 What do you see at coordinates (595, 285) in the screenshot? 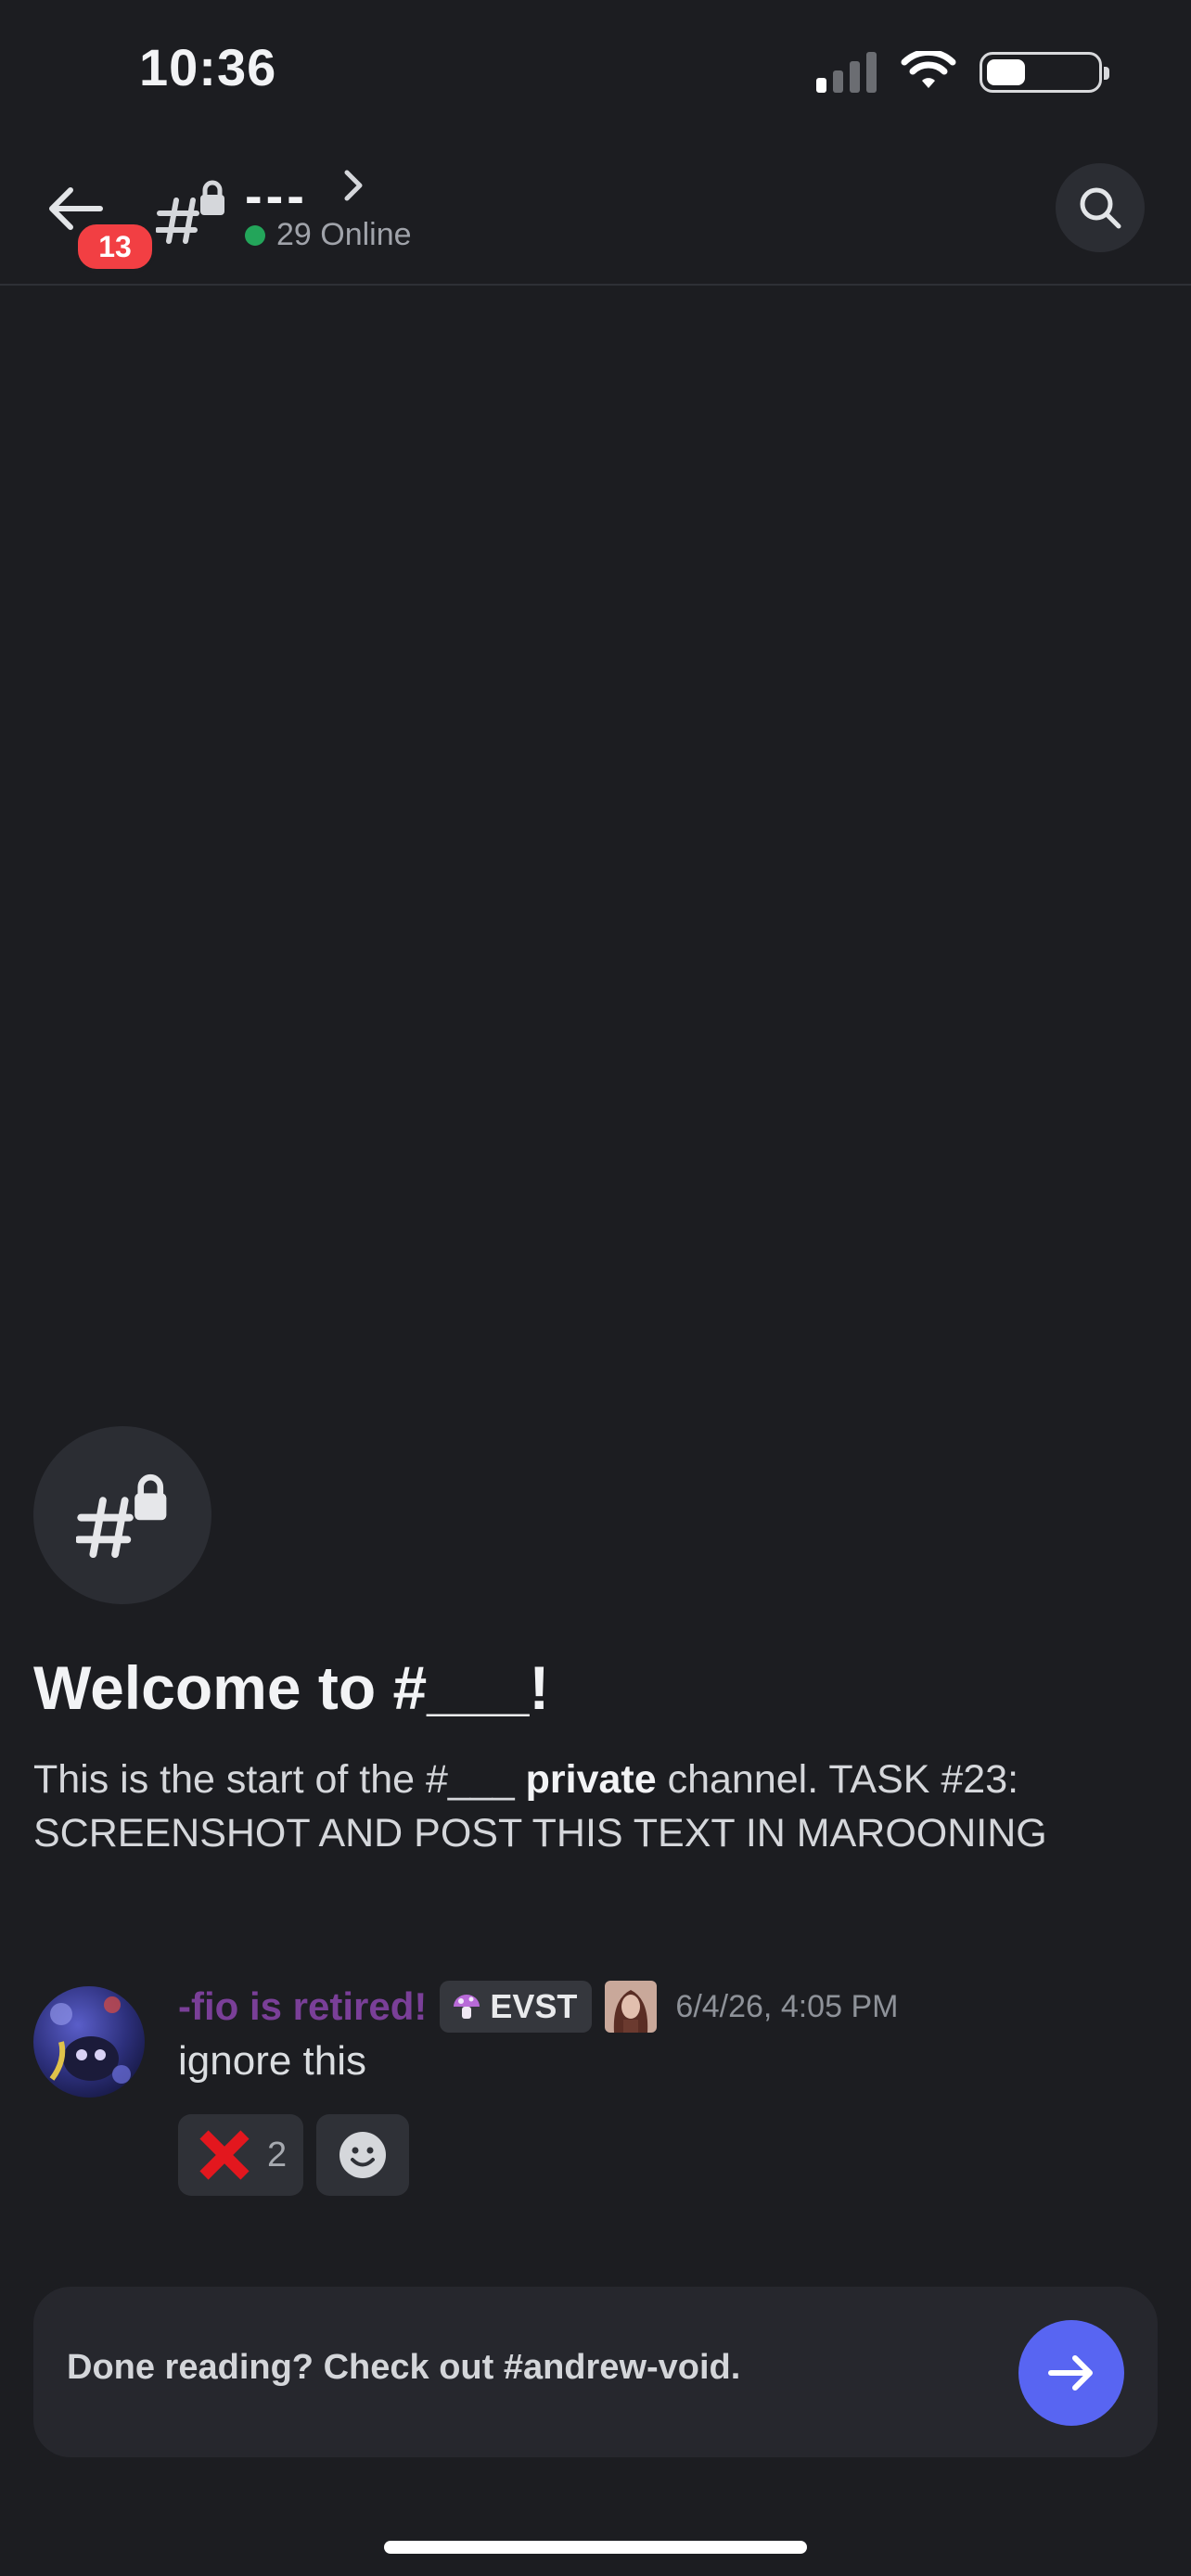
I see `header-divider` at bounding box center [595, 285].